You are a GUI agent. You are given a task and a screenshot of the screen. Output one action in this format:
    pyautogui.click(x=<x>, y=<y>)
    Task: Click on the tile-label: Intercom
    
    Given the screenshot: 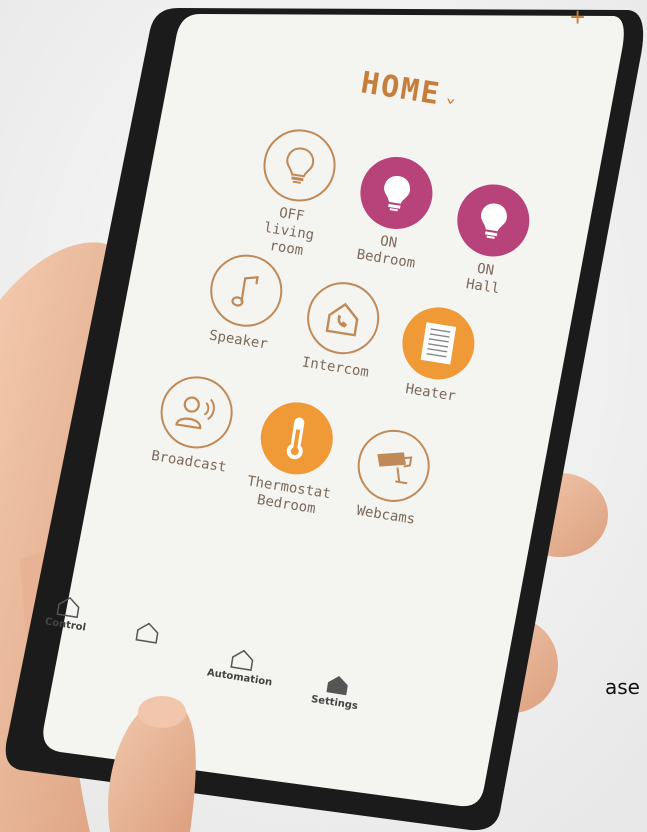 What is the action you would take?
    pyautogui.click(x=335, y=367)
    